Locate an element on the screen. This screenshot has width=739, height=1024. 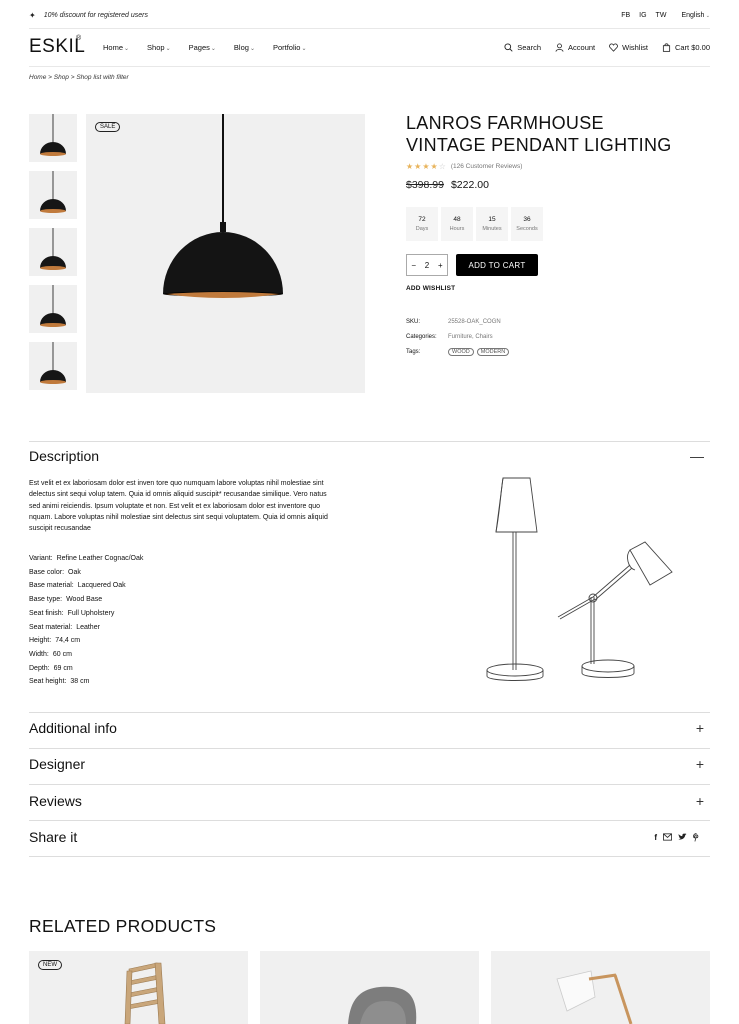
nav-item-home: Home⌄ is located at coordinates (116, 47).